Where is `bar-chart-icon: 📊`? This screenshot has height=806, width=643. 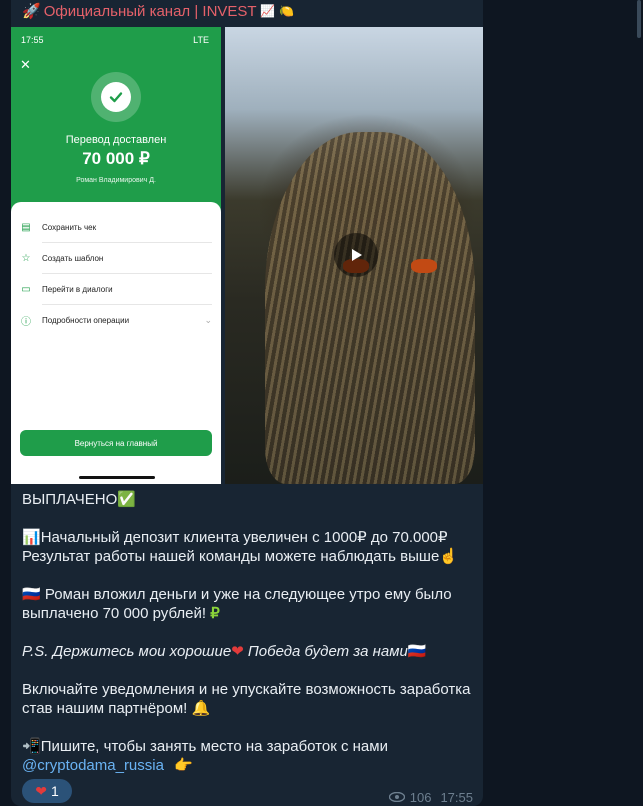
bar-chart-icon: 📊 is located at coordinates (31, 537).